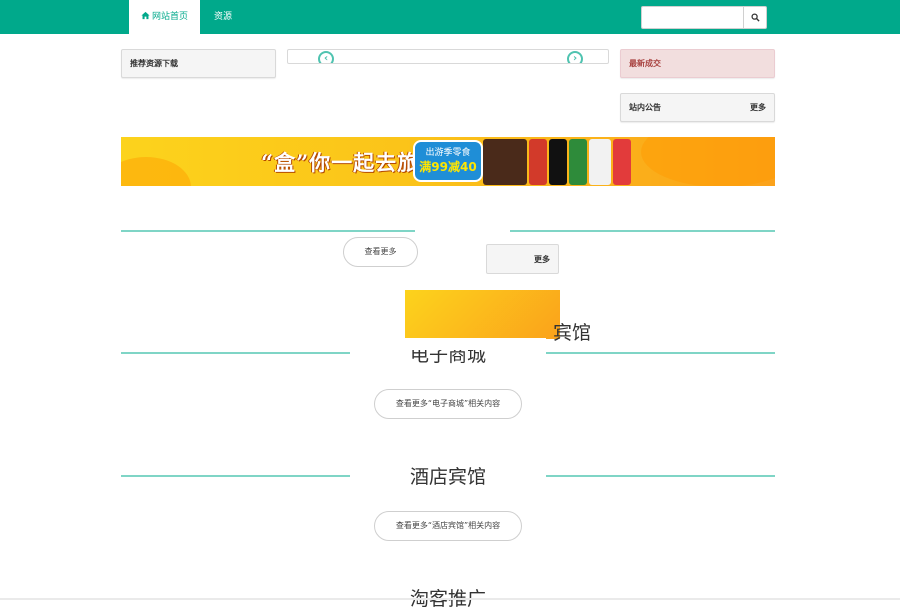 The image size is (900, 611). Describe the element at coordinates (450, 17) in the screenshot. I see `top-navbar: 网站首页 资源` at that location.